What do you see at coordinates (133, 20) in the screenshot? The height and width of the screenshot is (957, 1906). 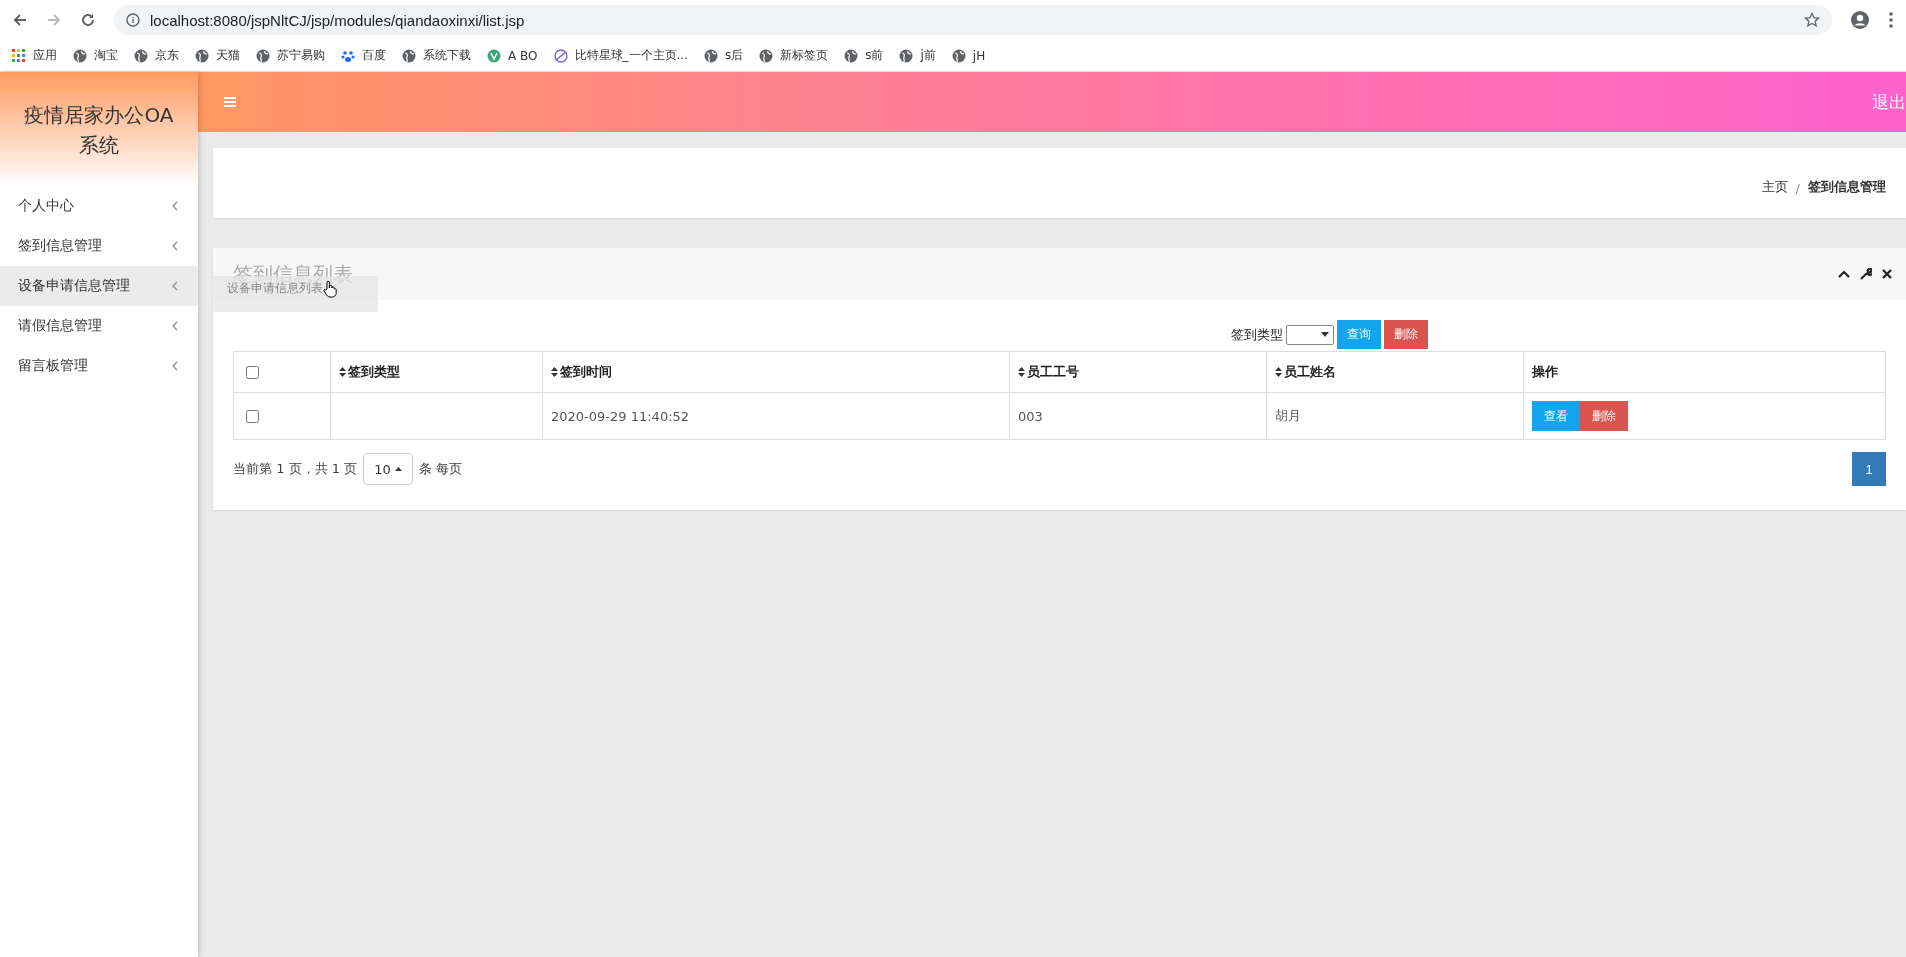 I see `info-icon` at bounding box center [133, 20].